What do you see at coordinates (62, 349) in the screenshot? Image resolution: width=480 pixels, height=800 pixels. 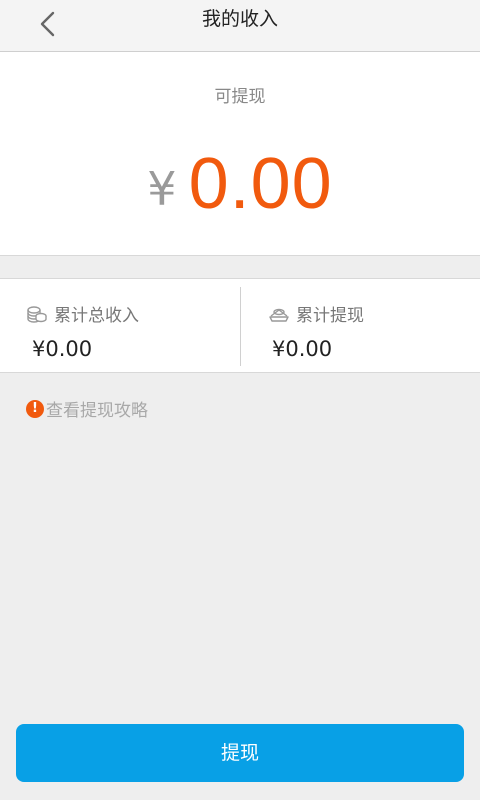 I see `stat-total-income-value: ¥0.00` at bounding box center [62, 349].